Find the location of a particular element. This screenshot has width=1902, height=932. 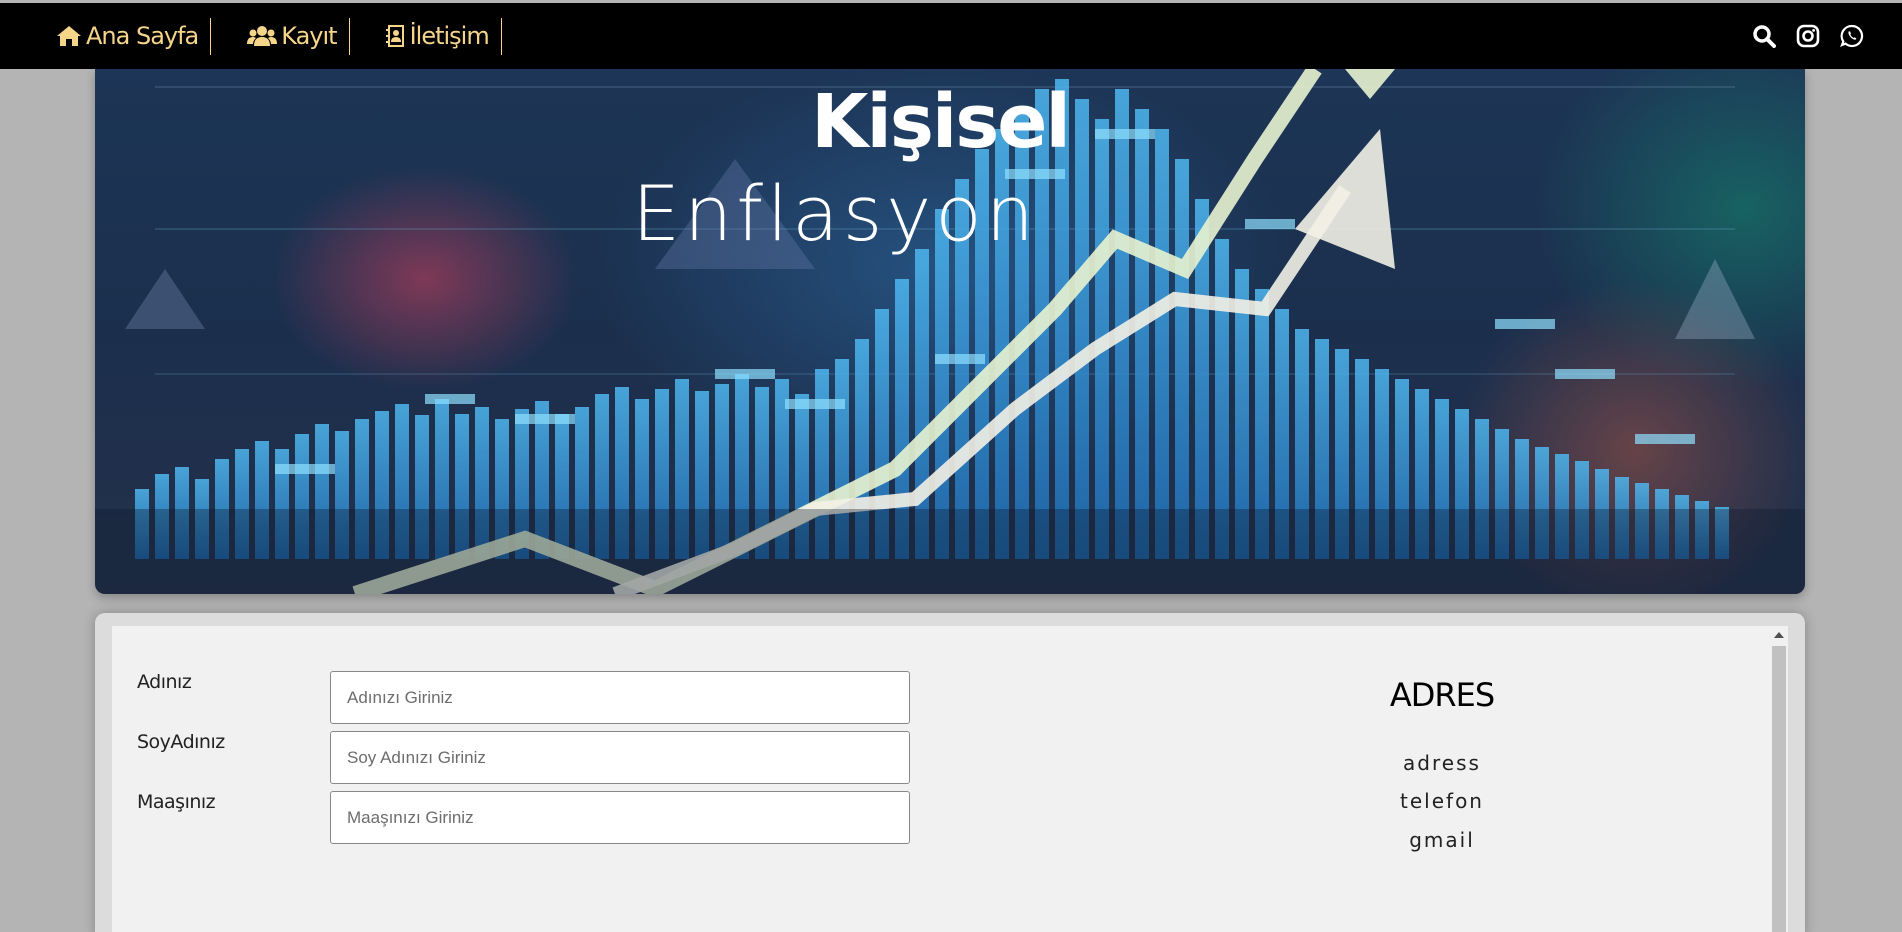

email-line: gmail is located at coordinates (1442, 840).